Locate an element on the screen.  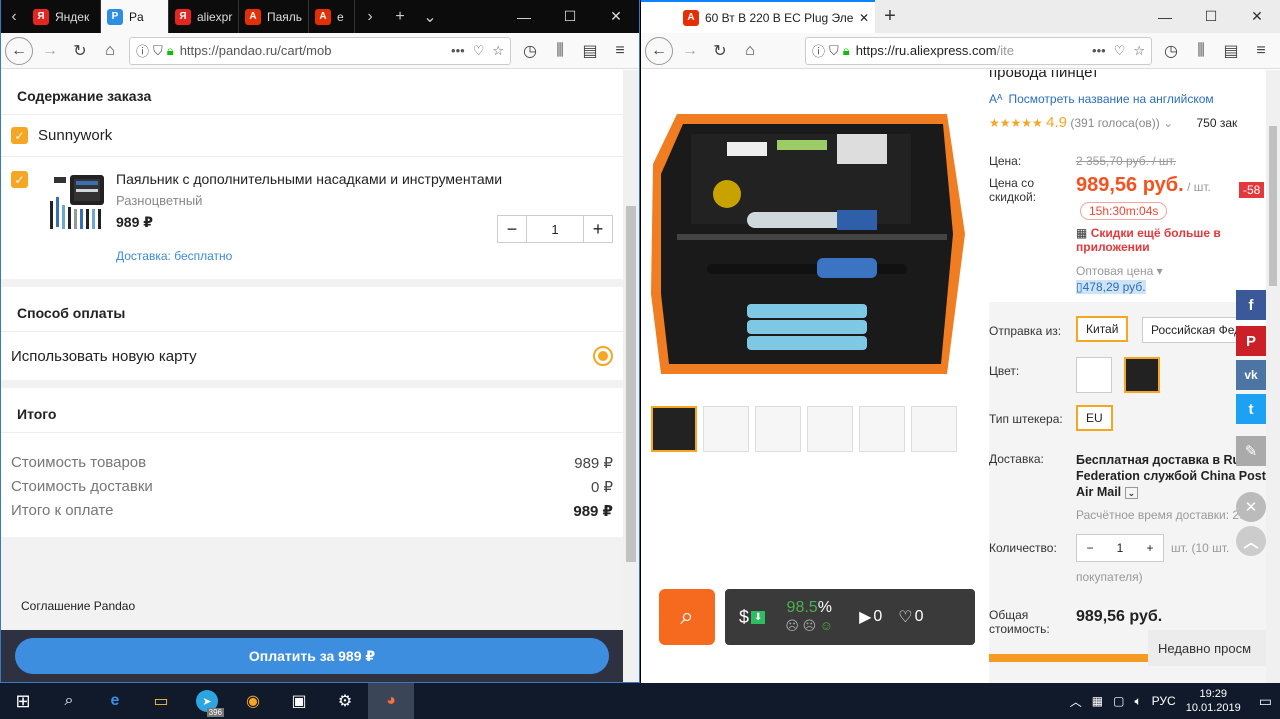
translate-link: Aᴬ Посмотреть название на английском is located at coordinates (1101, 99).